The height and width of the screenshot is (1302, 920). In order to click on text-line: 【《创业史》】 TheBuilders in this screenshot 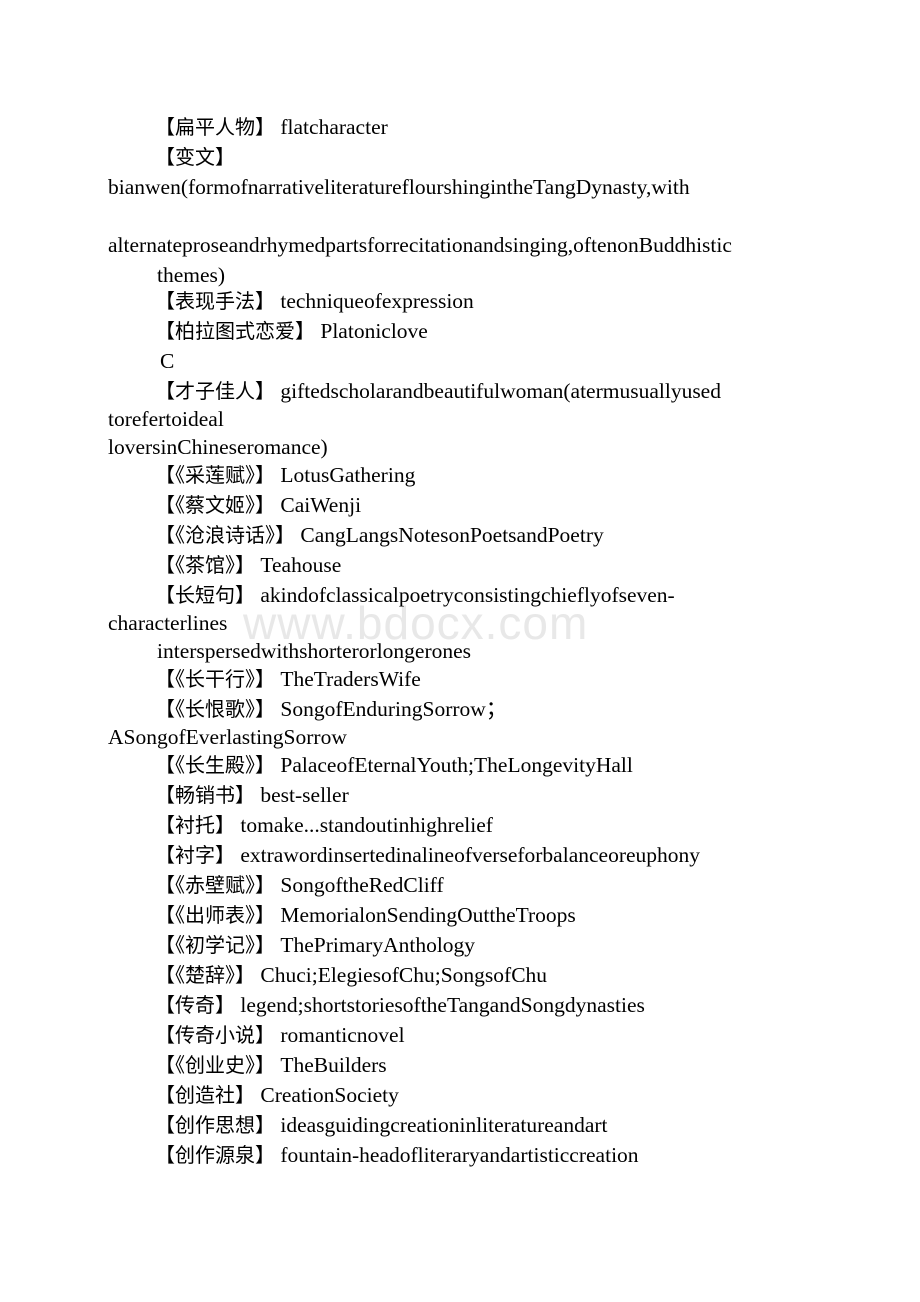, I will do `click(271, 1065)`.